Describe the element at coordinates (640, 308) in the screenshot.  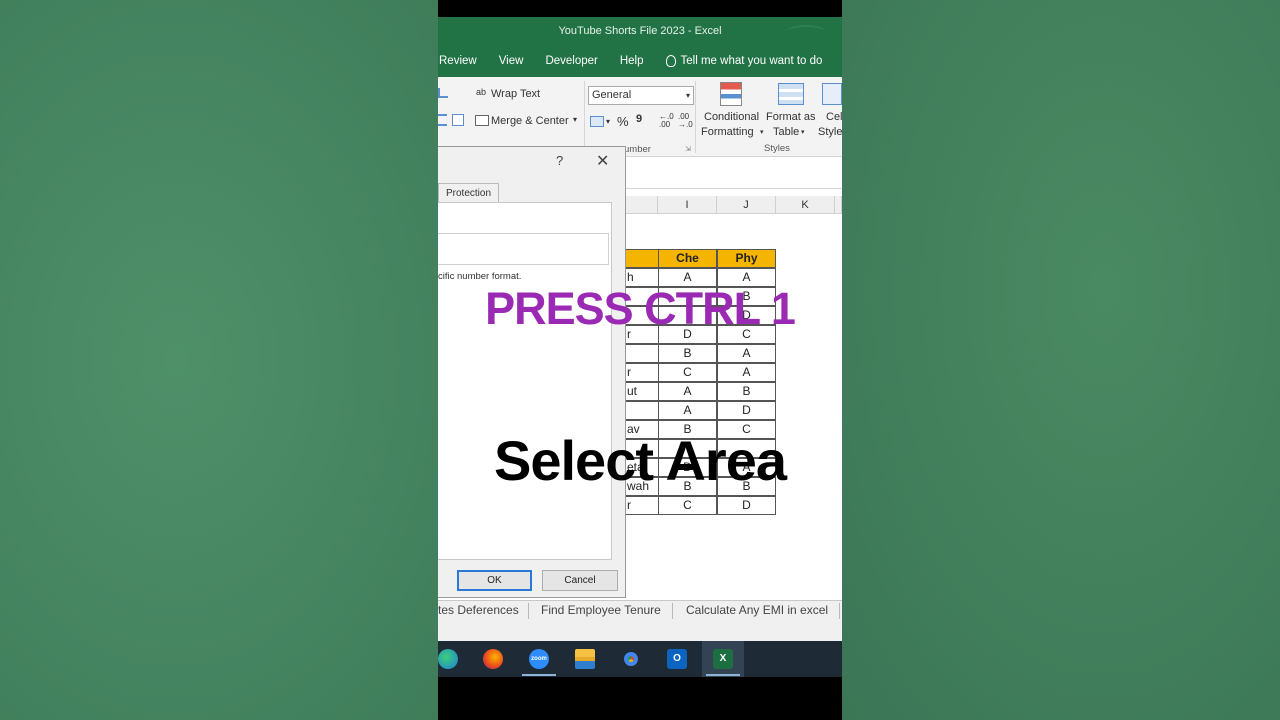
I see `caption-press-ctrl-1: PRESS CTRL 1` at that location.